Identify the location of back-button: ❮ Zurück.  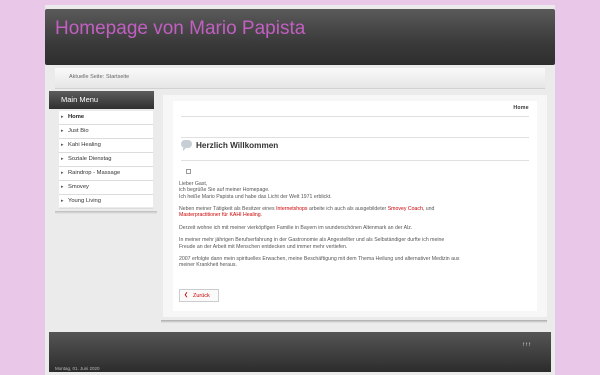
(199, 295).